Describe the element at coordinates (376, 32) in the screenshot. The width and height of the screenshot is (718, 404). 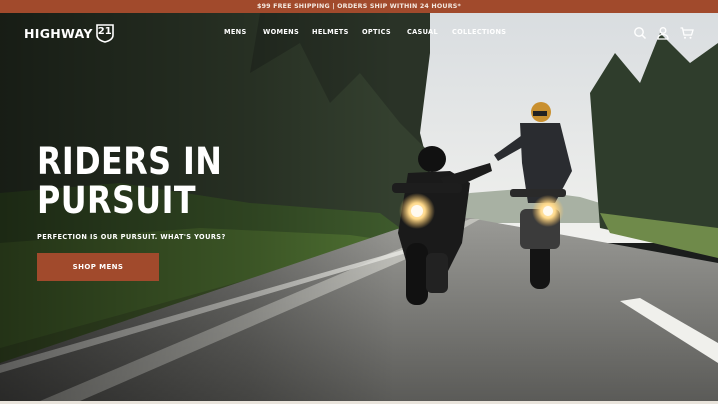
I see `nav-item-optics: OPTICS` at that location.